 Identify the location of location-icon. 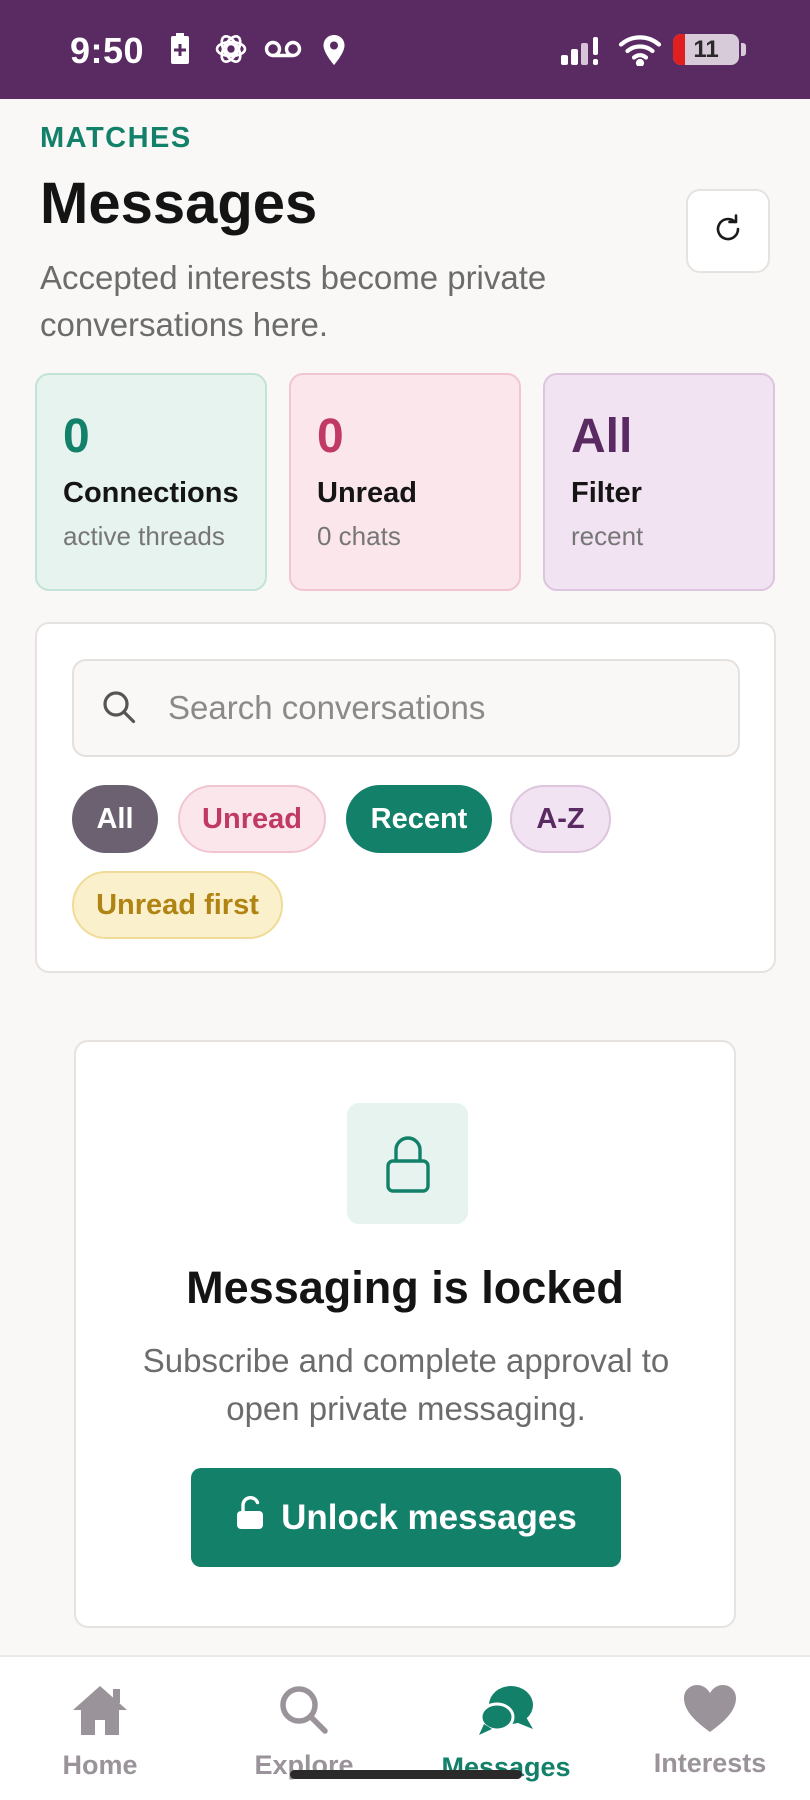
(334, 52).